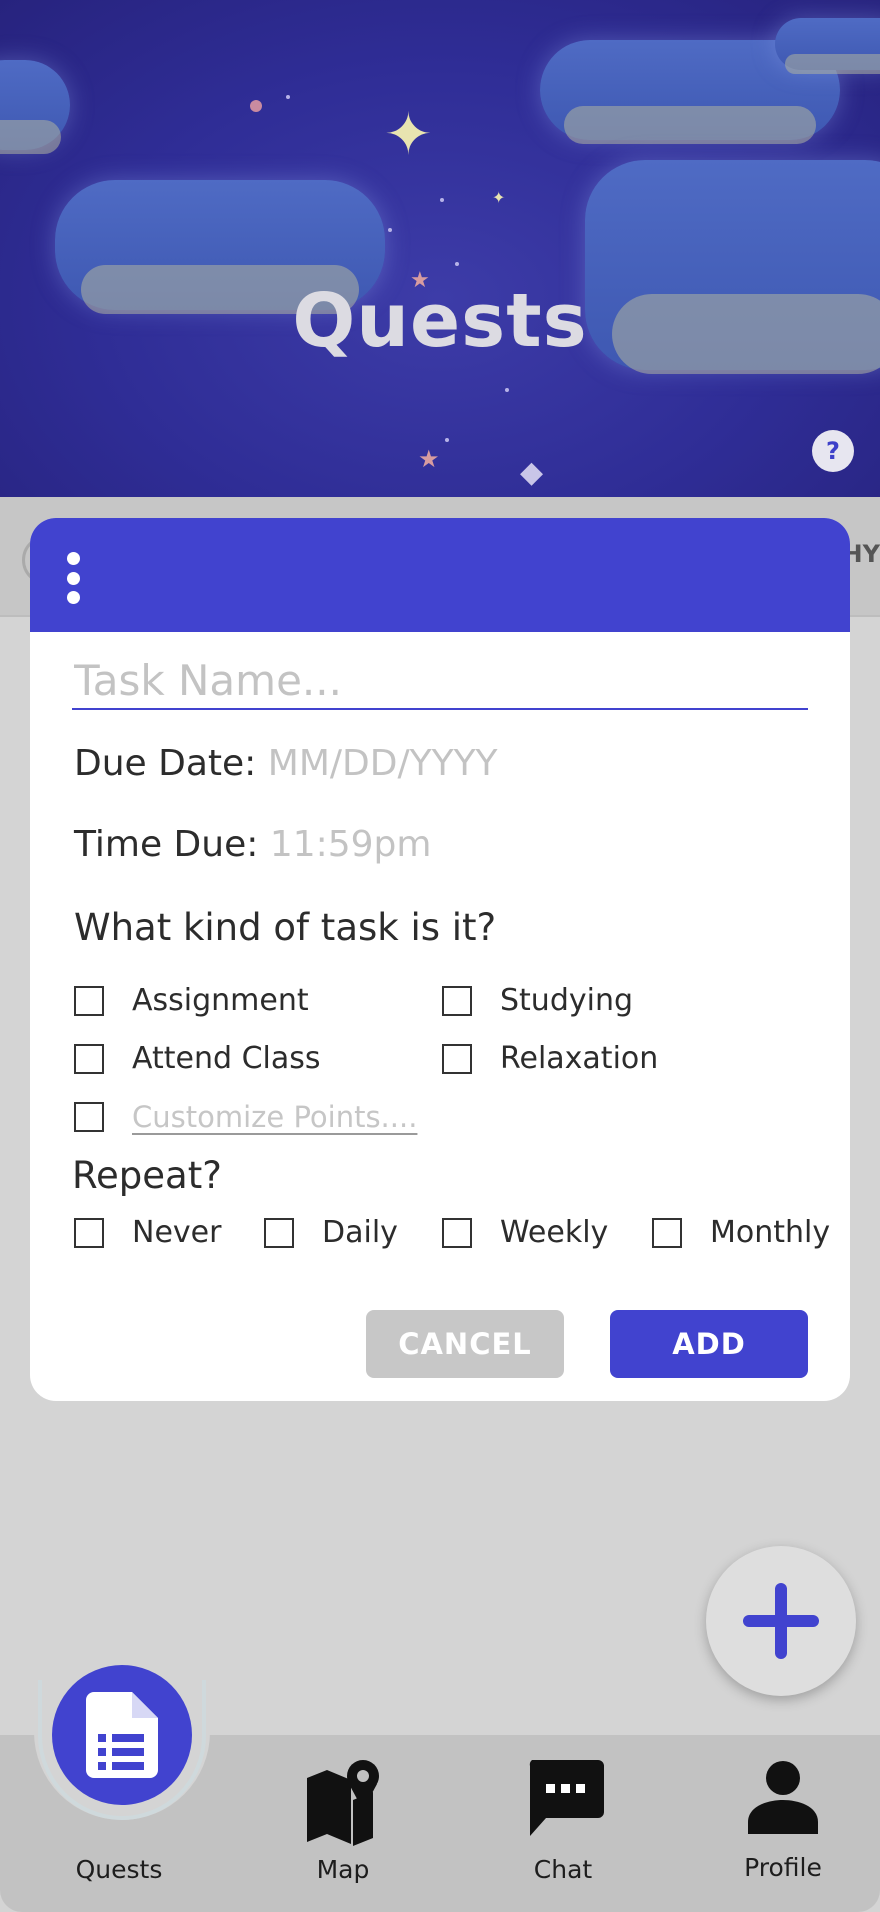  I want to click on option-label: Never, so click(177, 1232).